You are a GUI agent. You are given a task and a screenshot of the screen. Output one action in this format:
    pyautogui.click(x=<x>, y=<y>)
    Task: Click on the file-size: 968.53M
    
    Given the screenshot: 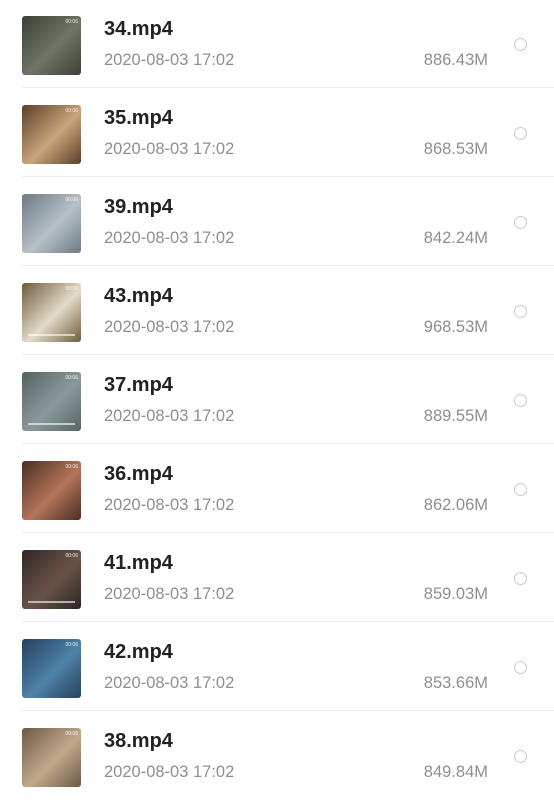 What is the action you would take?
    pyautogui.click(x=455, y=327)
    